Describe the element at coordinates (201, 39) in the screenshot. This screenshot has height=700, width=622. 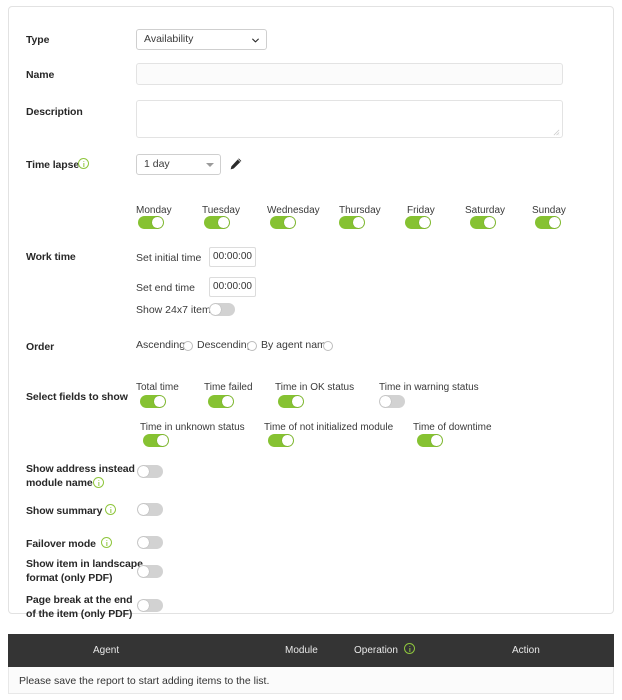
I see `type-select: Availability` at that location.